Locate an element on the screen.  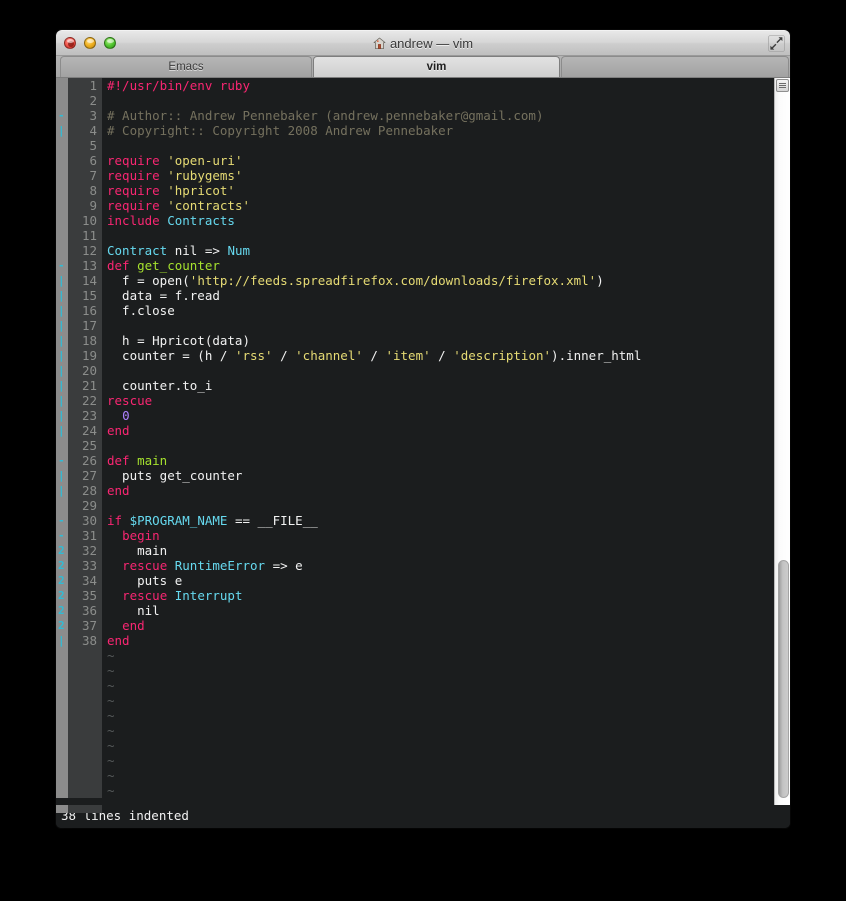
code-line: | 20 is located at coordinates (415, 370).